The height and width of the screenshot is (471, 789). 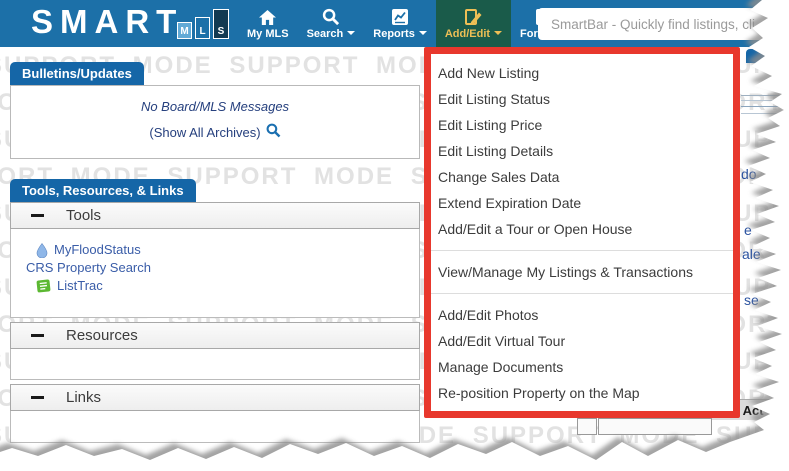 What do you see at coordinates (215, 335) in the screenshot?
I see `resources-section-header: Resources` at bounding box center [215, 335].